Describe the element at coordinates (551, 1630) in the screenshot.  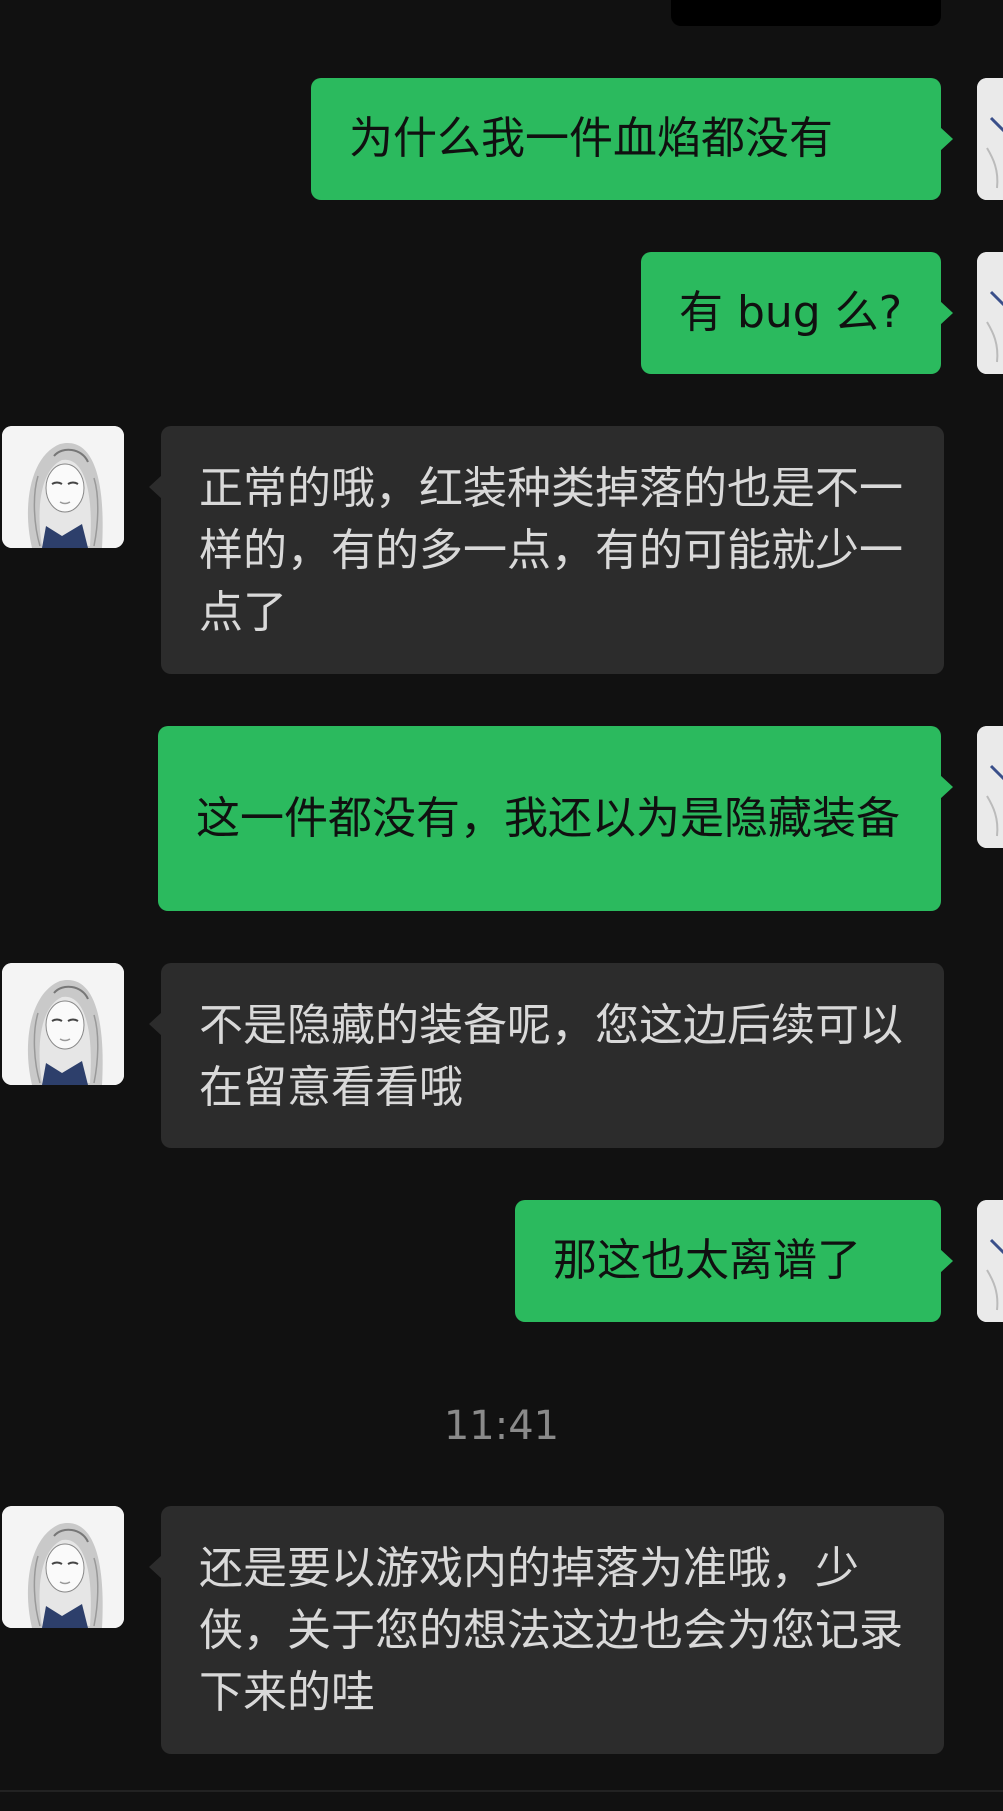
I see `message-text: 还是要以游戏内的掉落为准哦，少侠，关于您的想法这边也会为您记录下来的哇` at that location.